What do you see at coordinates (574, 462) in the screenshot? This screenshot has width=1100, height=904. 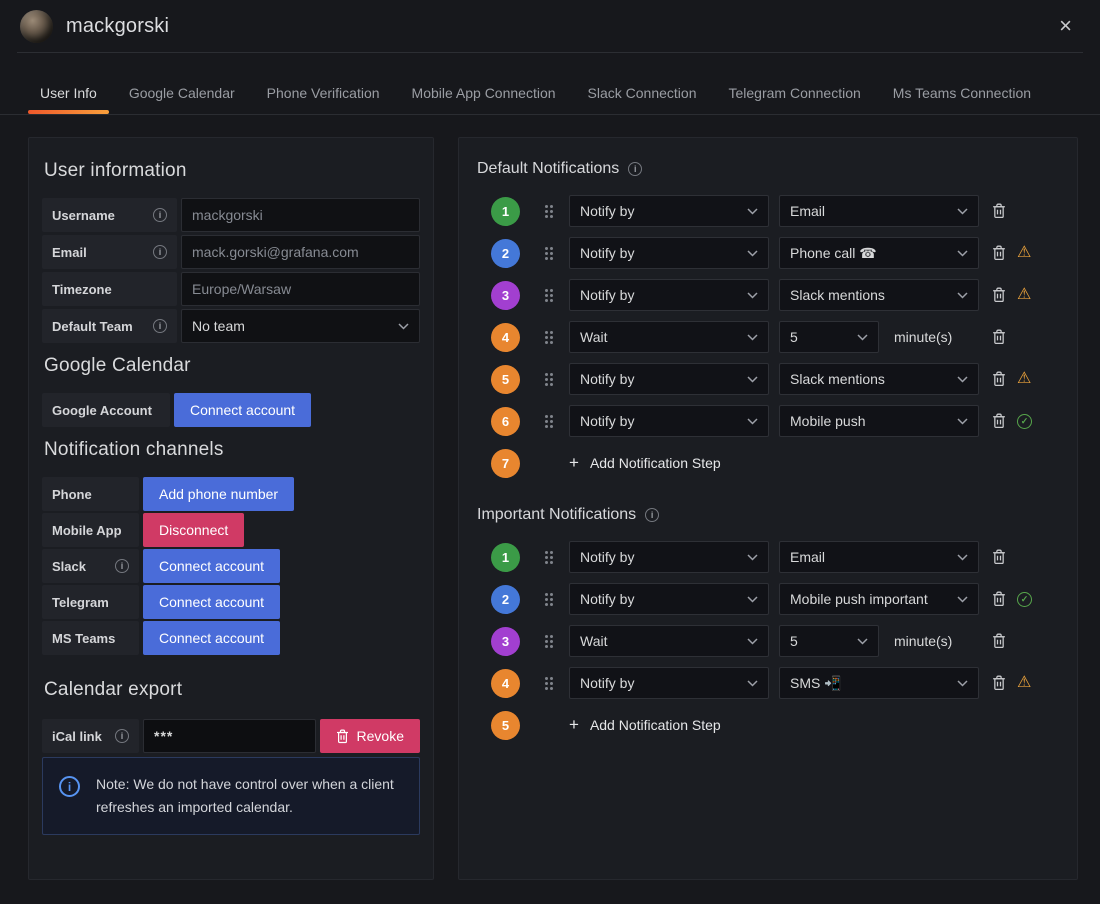 I see `plus-icon: +` at bounding box center [574, 462].